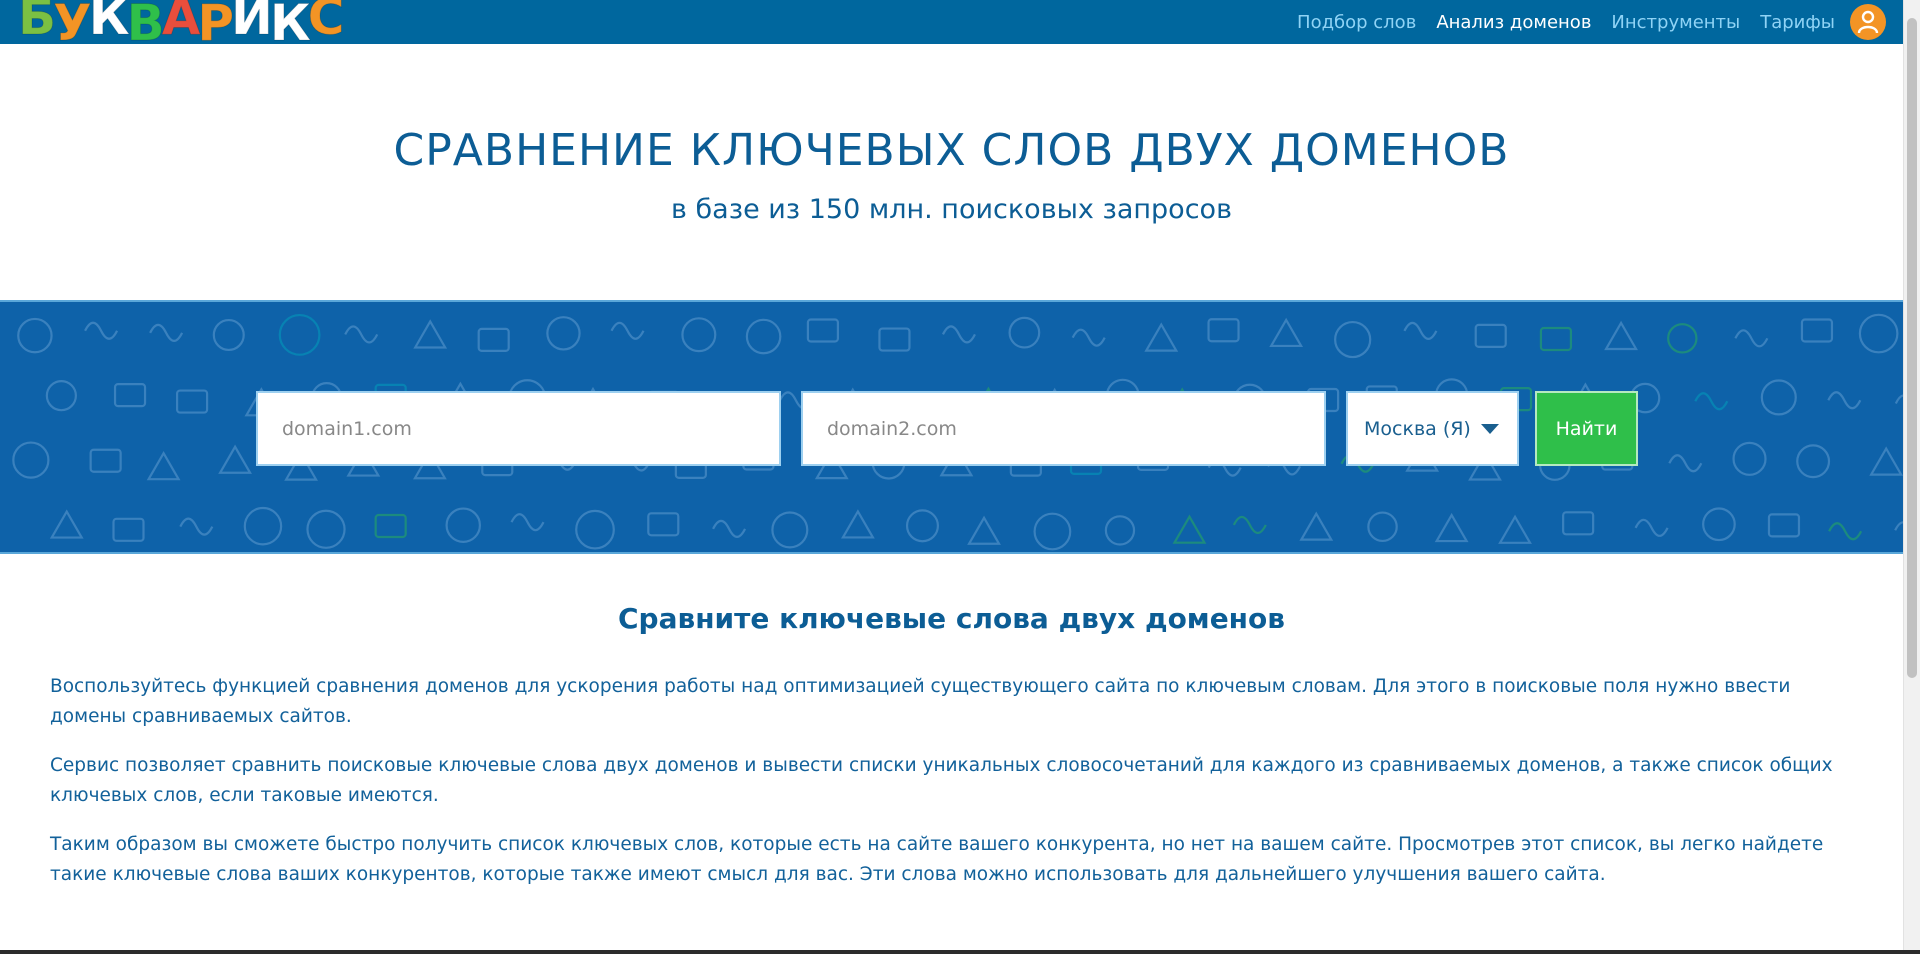 Image resolution: width=1920 pixels, height=954 pixels. Describe the element at coordinates (1797, 22) in the screenshot. I see `nav-item-pricing: Тарифы` at that location.